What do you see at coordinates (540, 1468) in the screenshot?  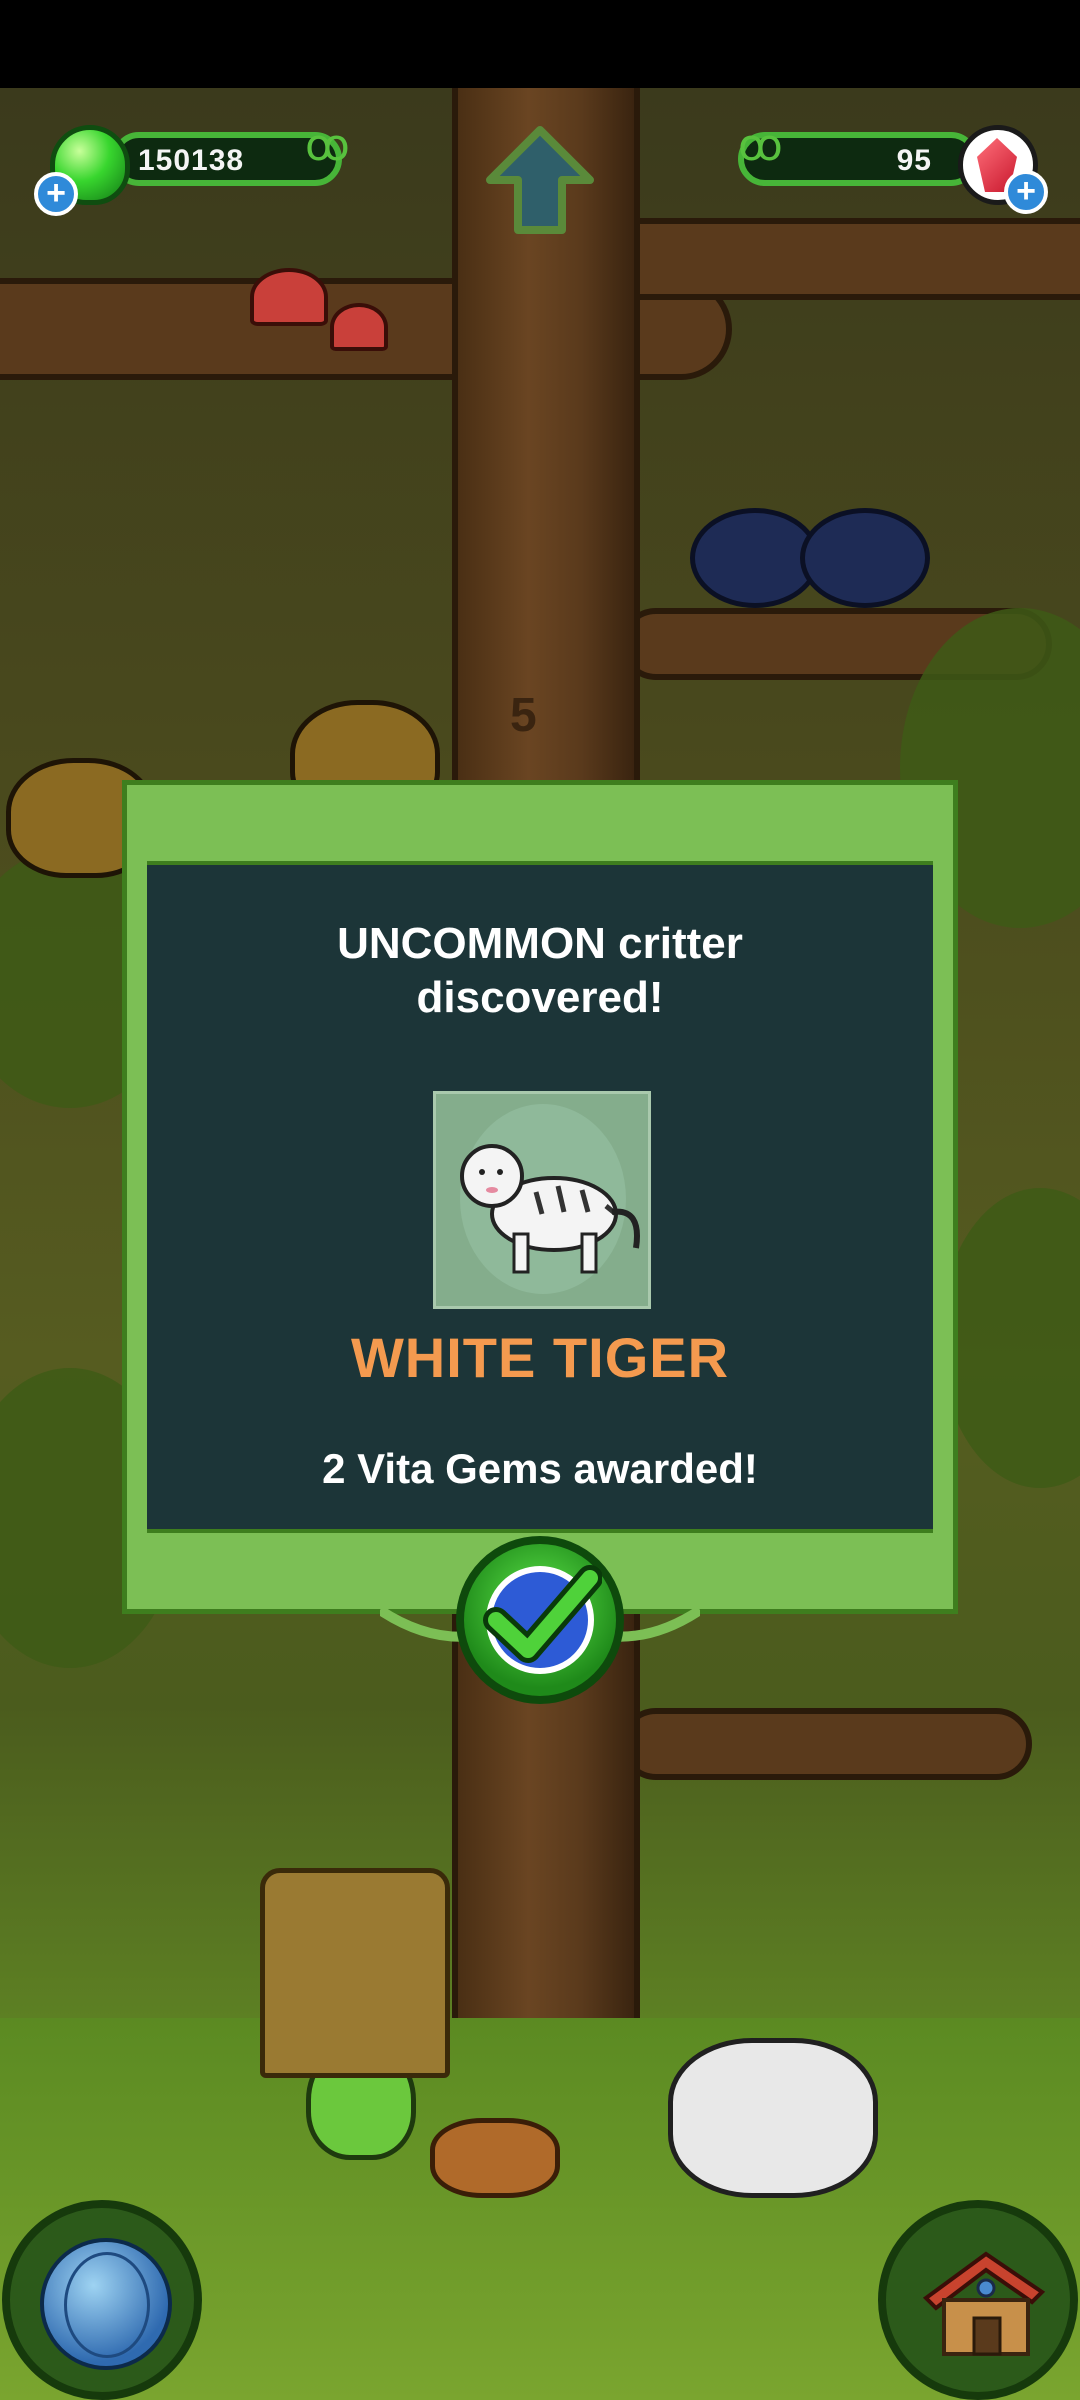 I see `reward-text: 2 Vita Gems awarded!` at bounding box center [540, 1468].